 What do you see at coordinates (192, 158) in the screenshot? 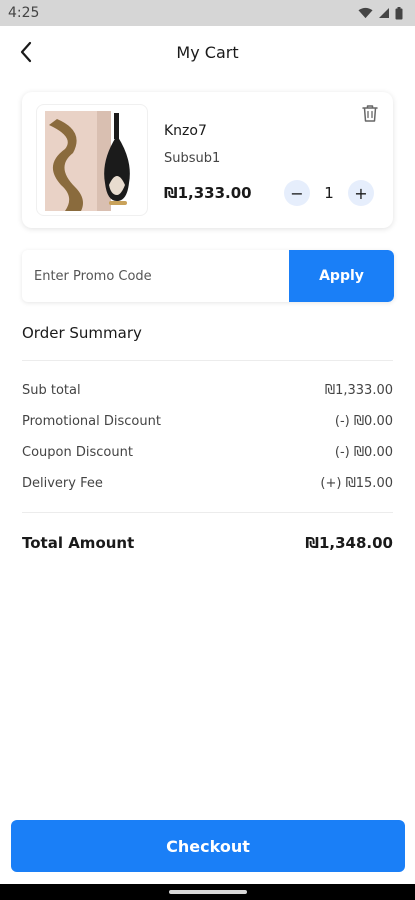
I see `product-variant: Subsub1` at bounding box center [192, 158].